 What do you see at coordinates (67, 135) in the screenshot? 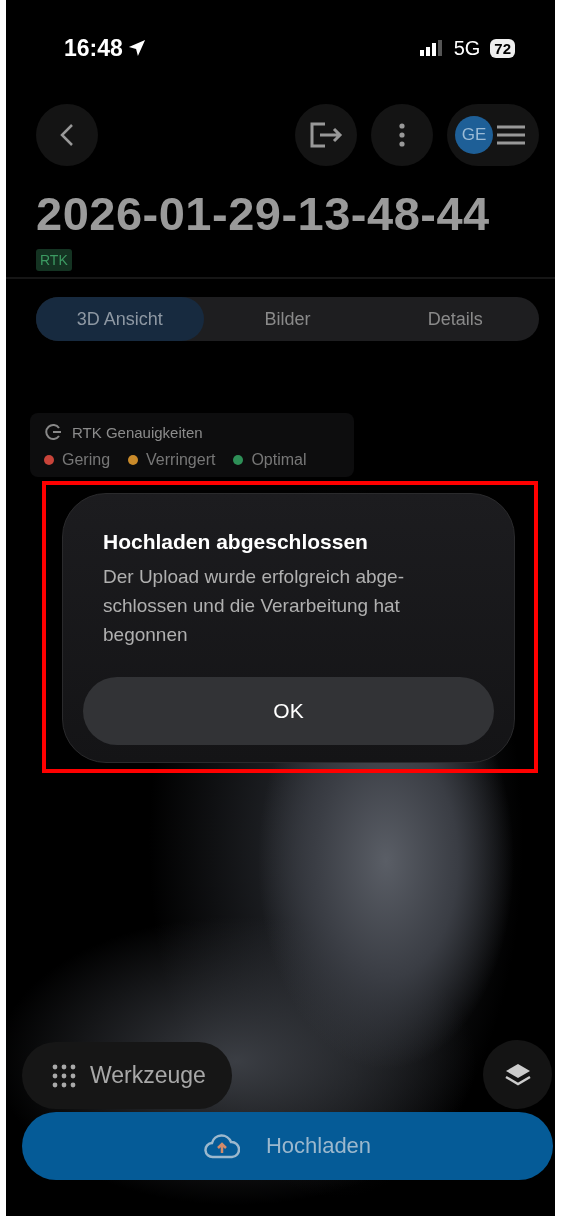
I see `chevron-left-icon` at bounding box center [67, 135].